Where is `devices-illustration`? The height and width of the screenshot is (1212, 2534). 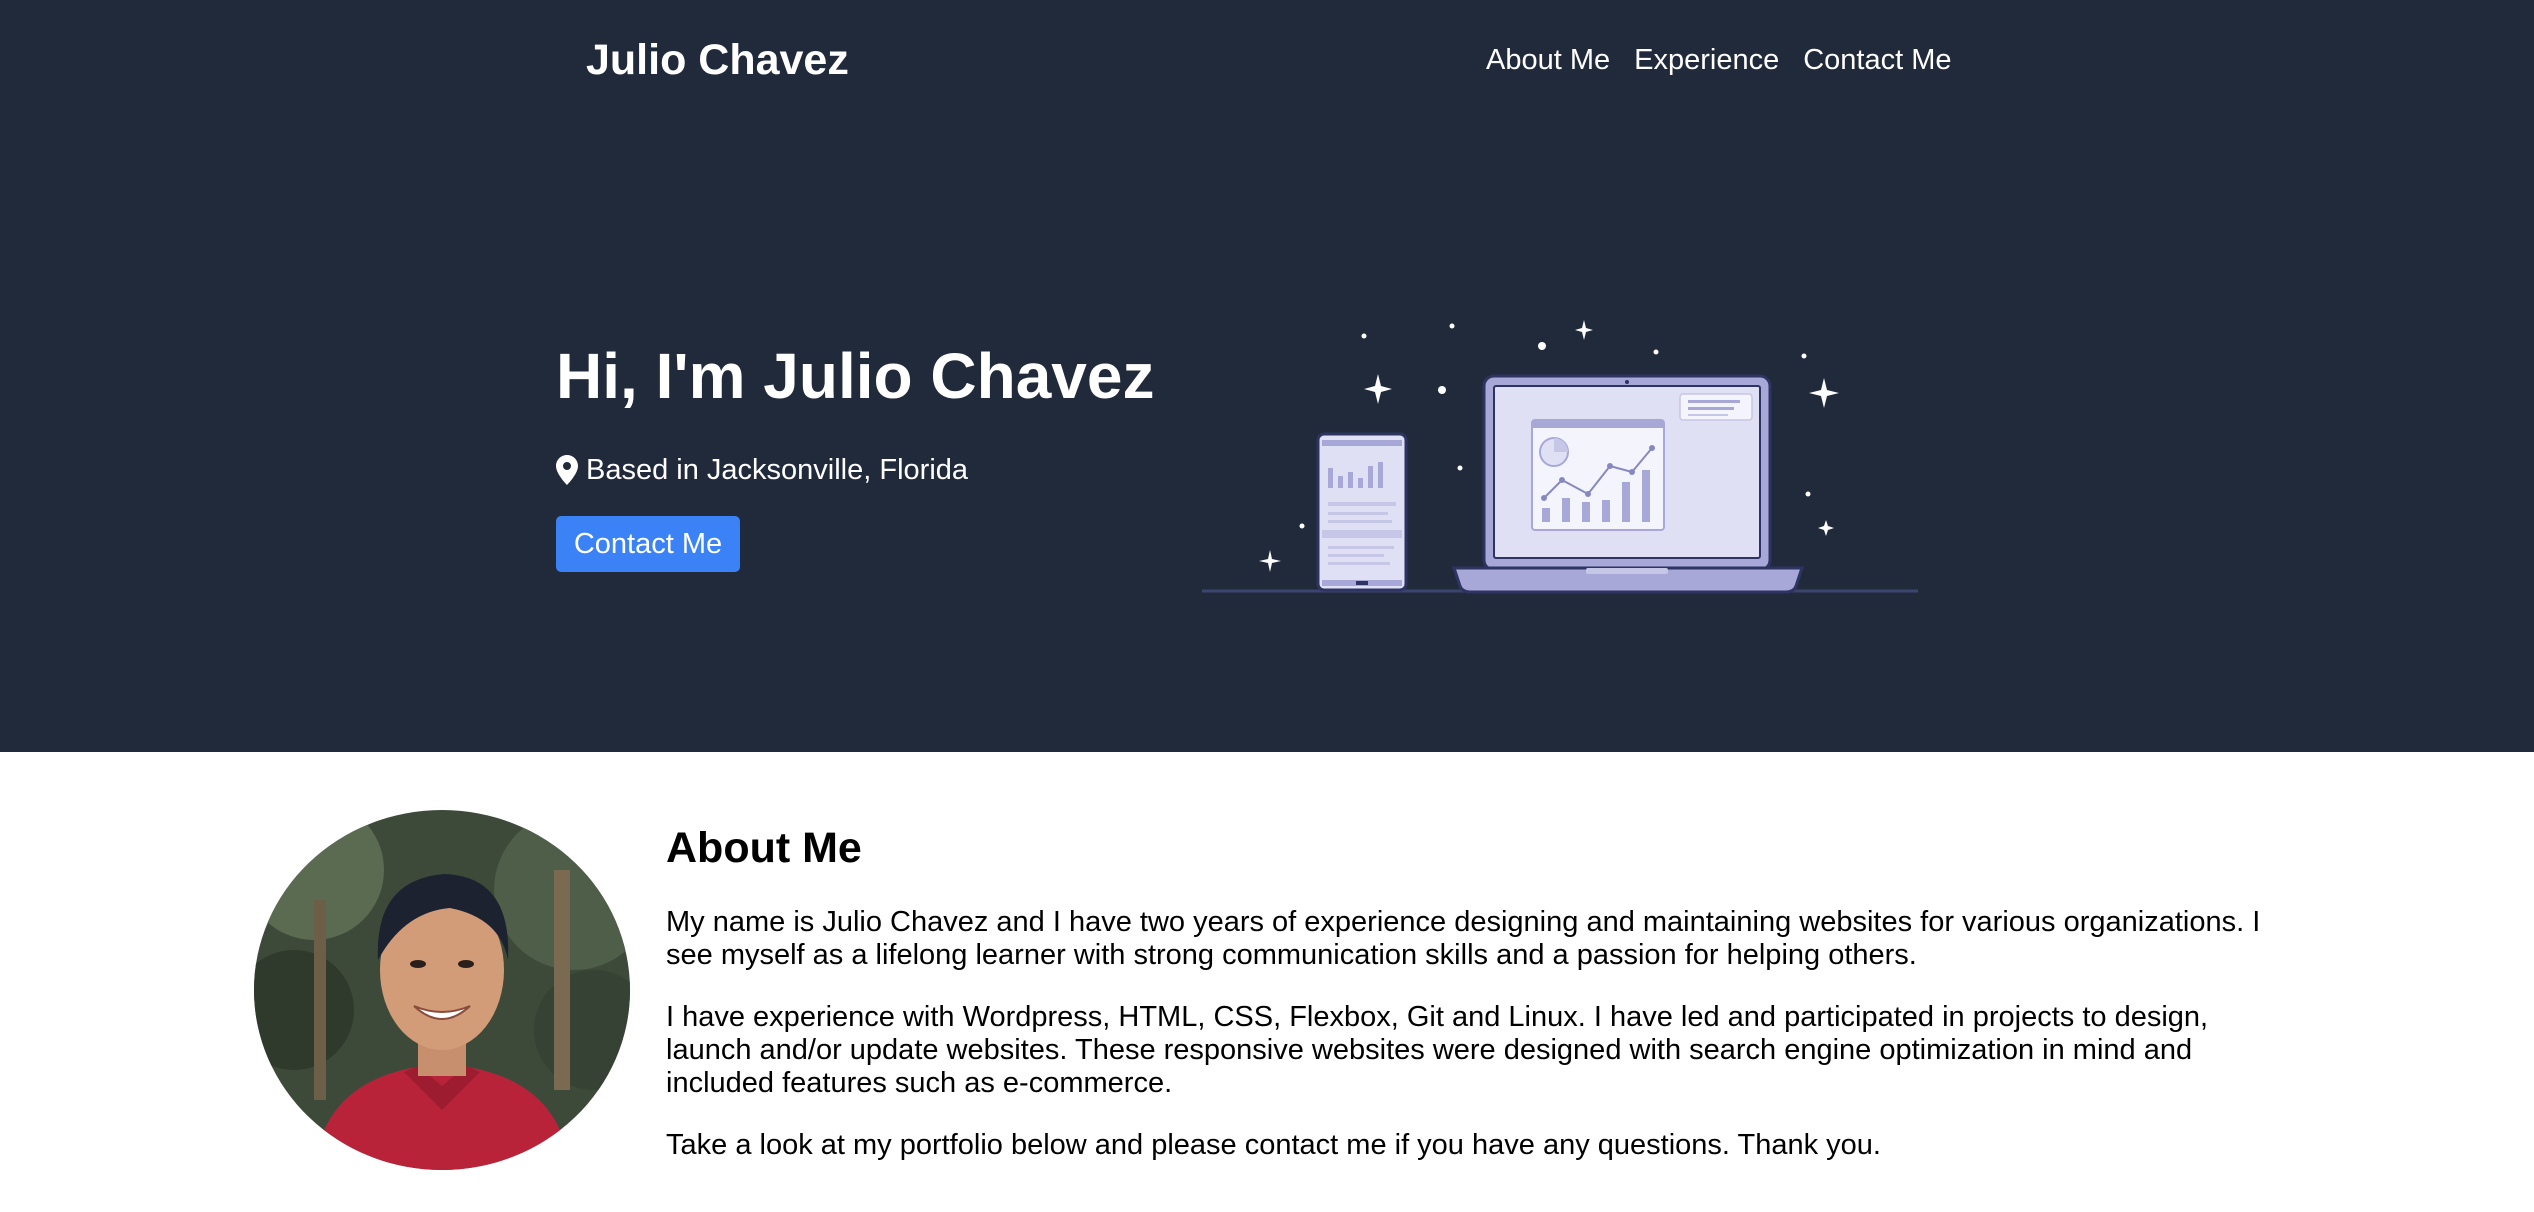
devices-illustration is located at coordinates (1560, 457).